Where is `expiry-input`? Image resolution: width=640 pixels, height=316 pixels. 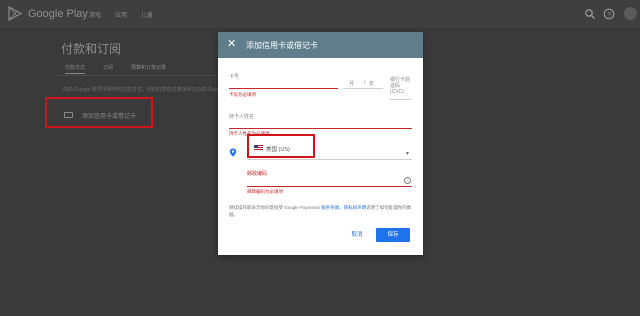 expiry-input is located at coordinates (363, 88).